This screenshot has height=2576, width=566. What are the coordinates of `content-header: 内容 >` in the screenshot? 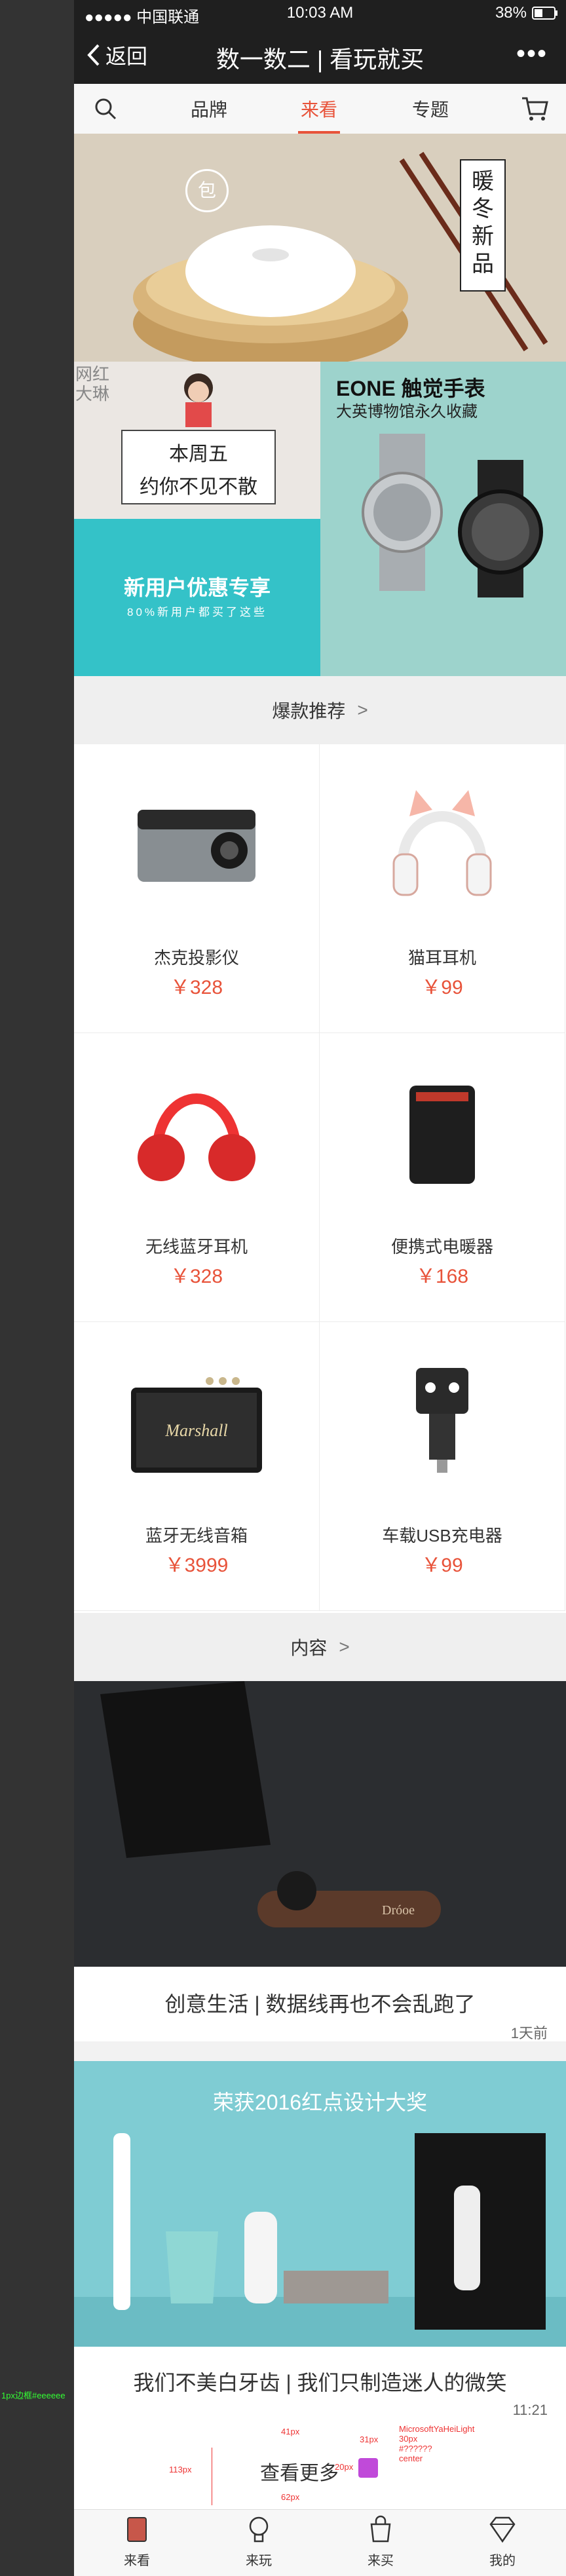 It's located at (320, 1647).